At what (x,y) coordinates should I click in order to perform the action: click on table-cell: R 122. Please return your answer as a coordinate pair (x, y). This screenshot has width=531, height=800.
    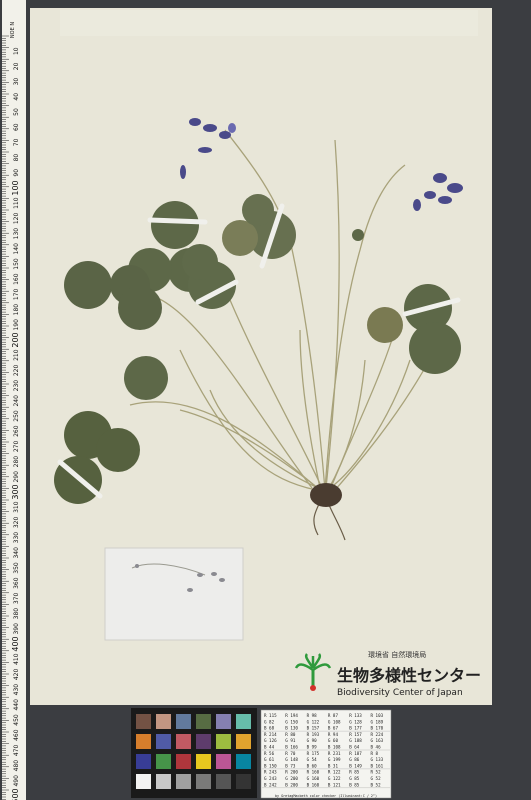
    Looking at the image, I should click on (334, 772).